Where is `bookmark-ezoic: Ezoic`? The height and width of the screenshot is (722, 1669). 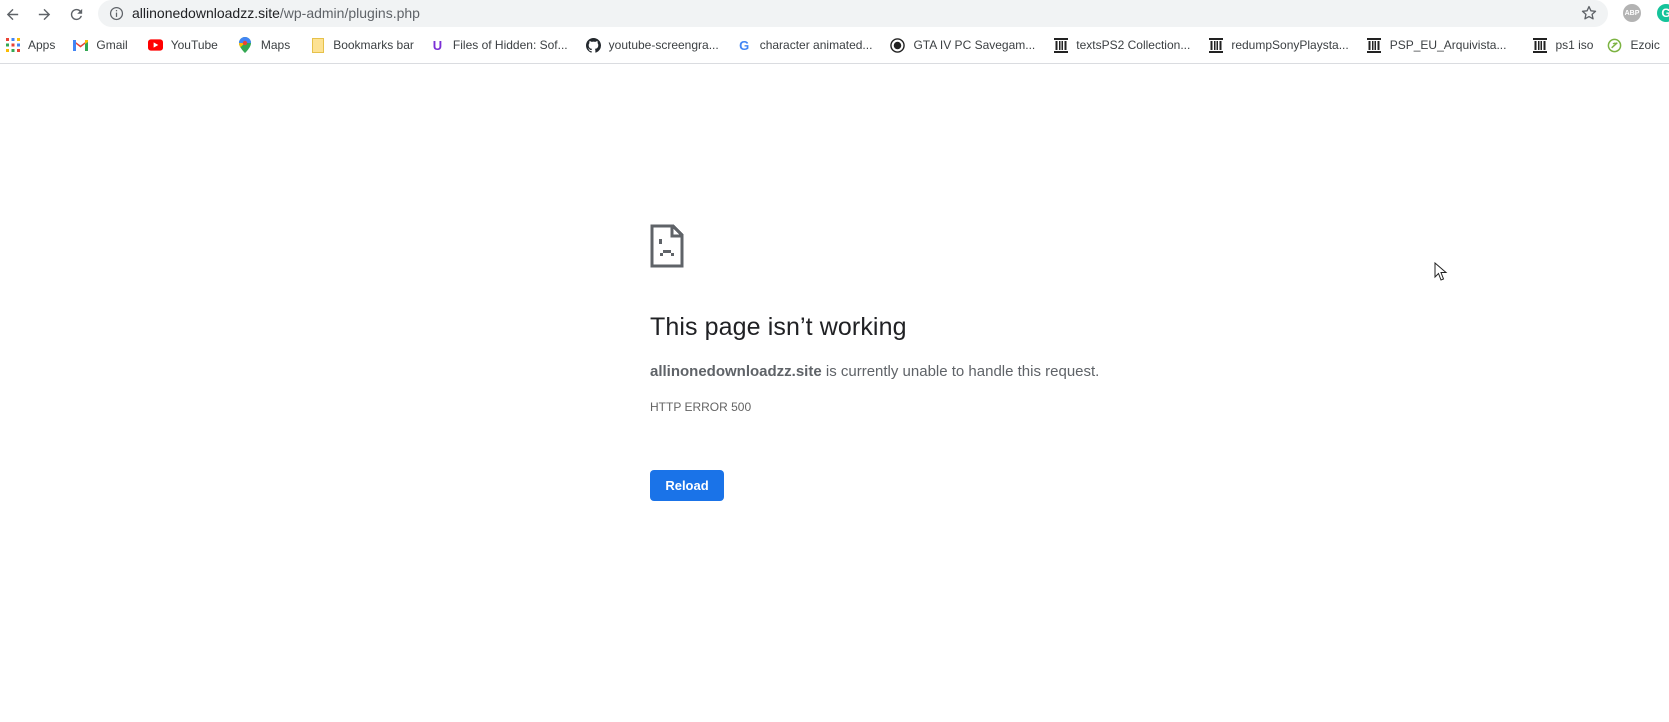
bookmark-ezoic: Ezoic is located at coordinates (1633, 45).